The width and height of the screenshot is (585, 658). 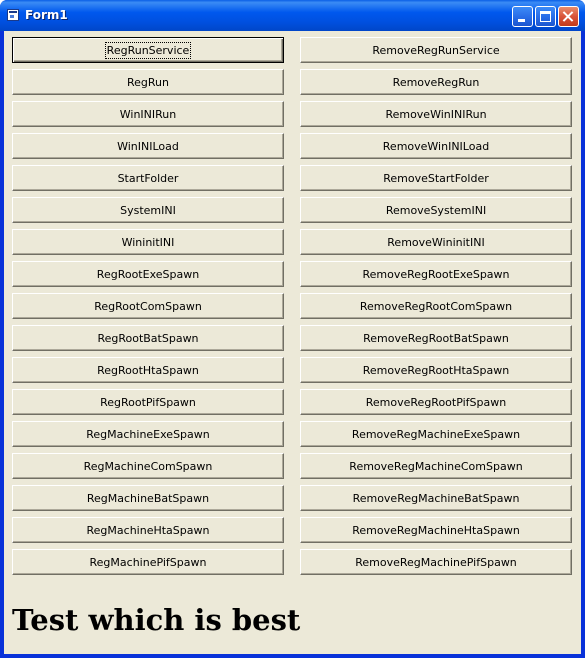 I want to click on close-icon, so click(x=568, y=16).